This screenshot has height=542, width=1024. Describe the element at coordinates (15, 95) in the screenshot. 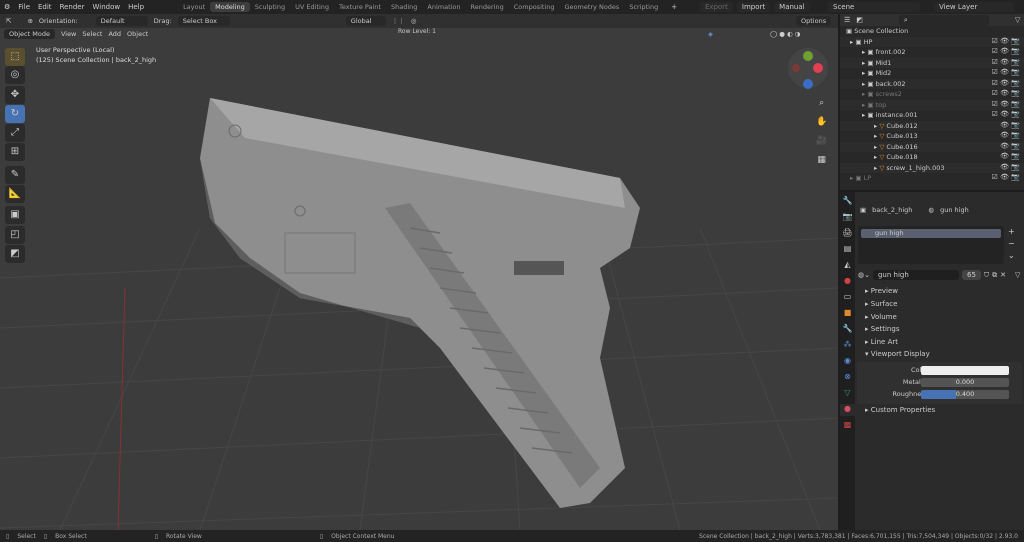

I see `move-tool-icon: ✥` at that location.